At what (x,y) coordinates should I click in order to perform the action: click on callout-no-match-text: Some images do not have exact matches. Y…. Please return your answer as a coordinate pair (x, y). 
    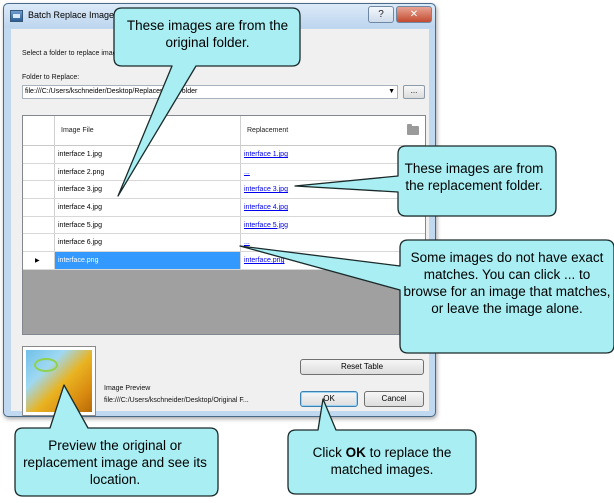
    Looking at the image, I should click on (507, 283).